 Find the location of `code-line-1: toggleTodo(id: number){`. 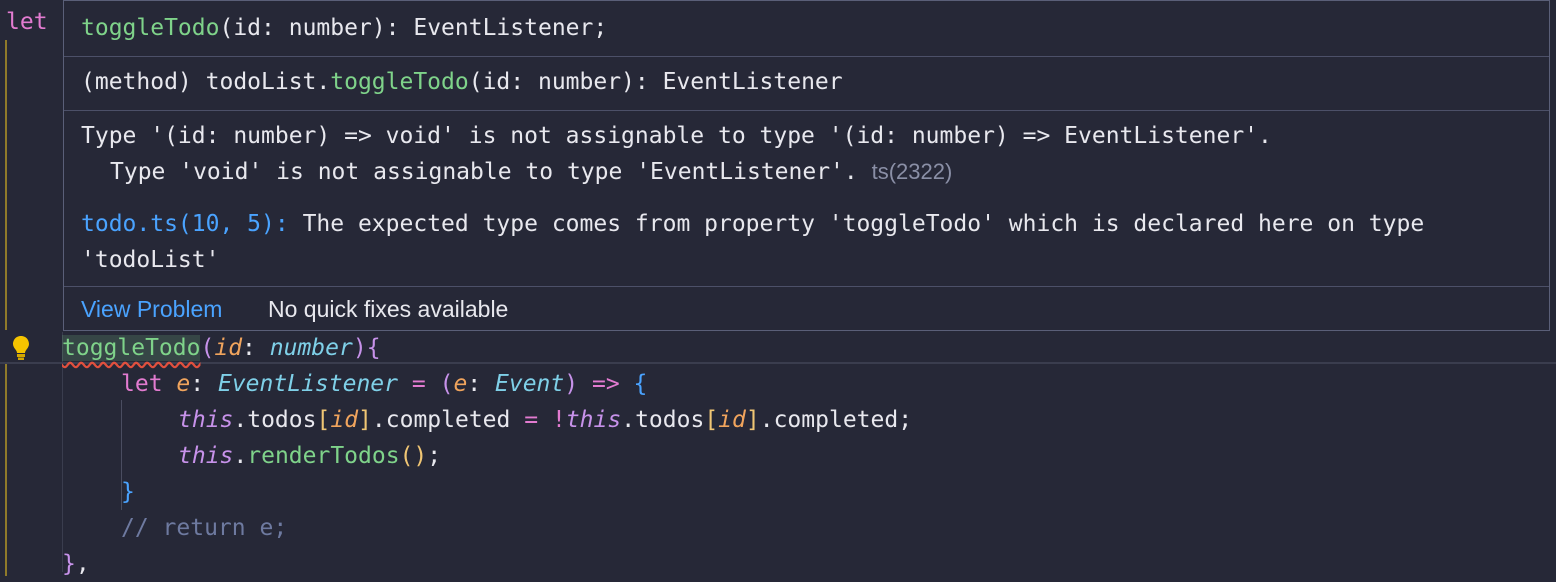

code-line-1: toggleTodo(id: number){ is located at coordinates (221, 348).